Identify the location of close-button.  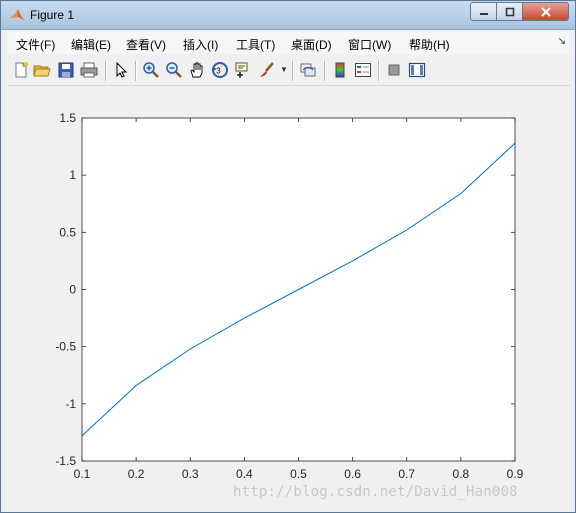
(546, 11).